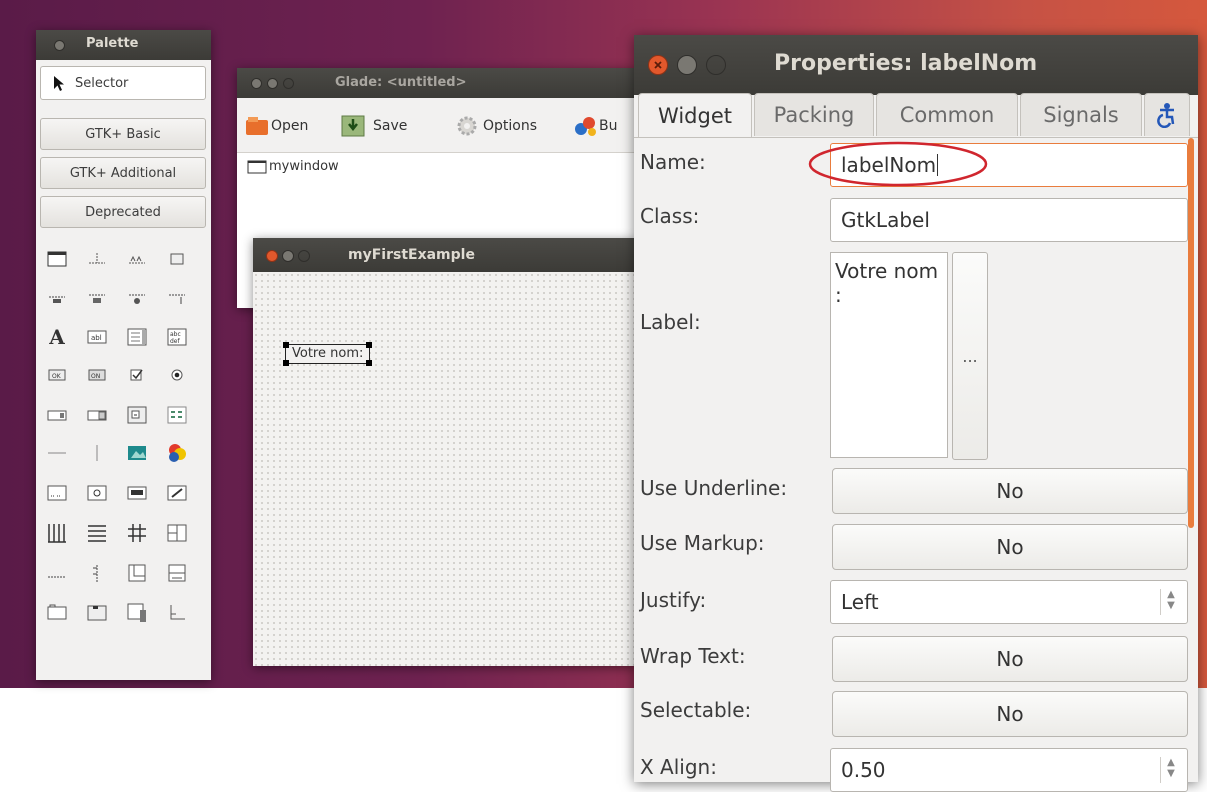 Image resolution: width=1207 pixels, height=792 pixels. Describe the element at coordinates (137, 613) in the screenshot. I see `scrolled-window-icon` at that location.